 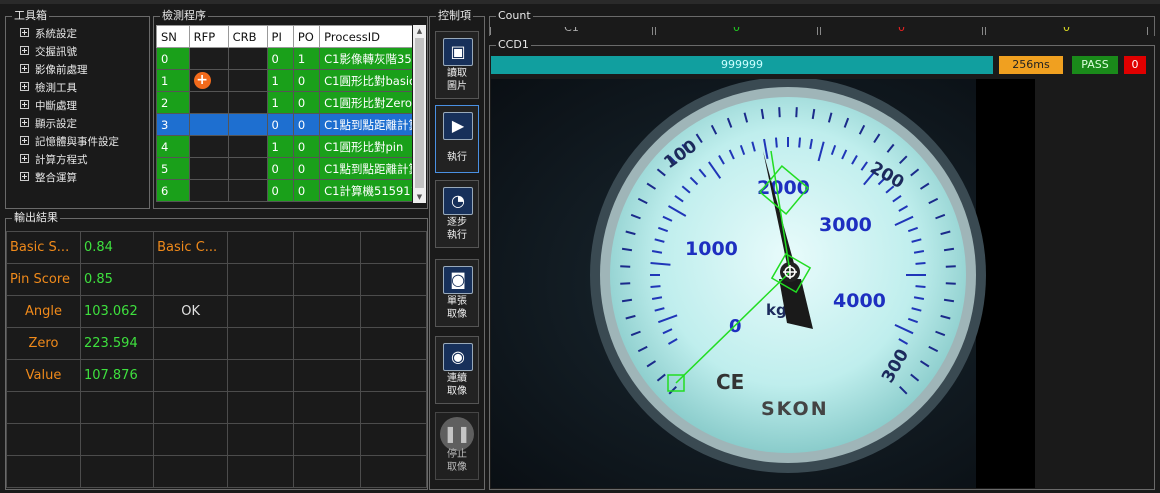 I want to click on status-bar: 999999, so click(x=742, y=65).